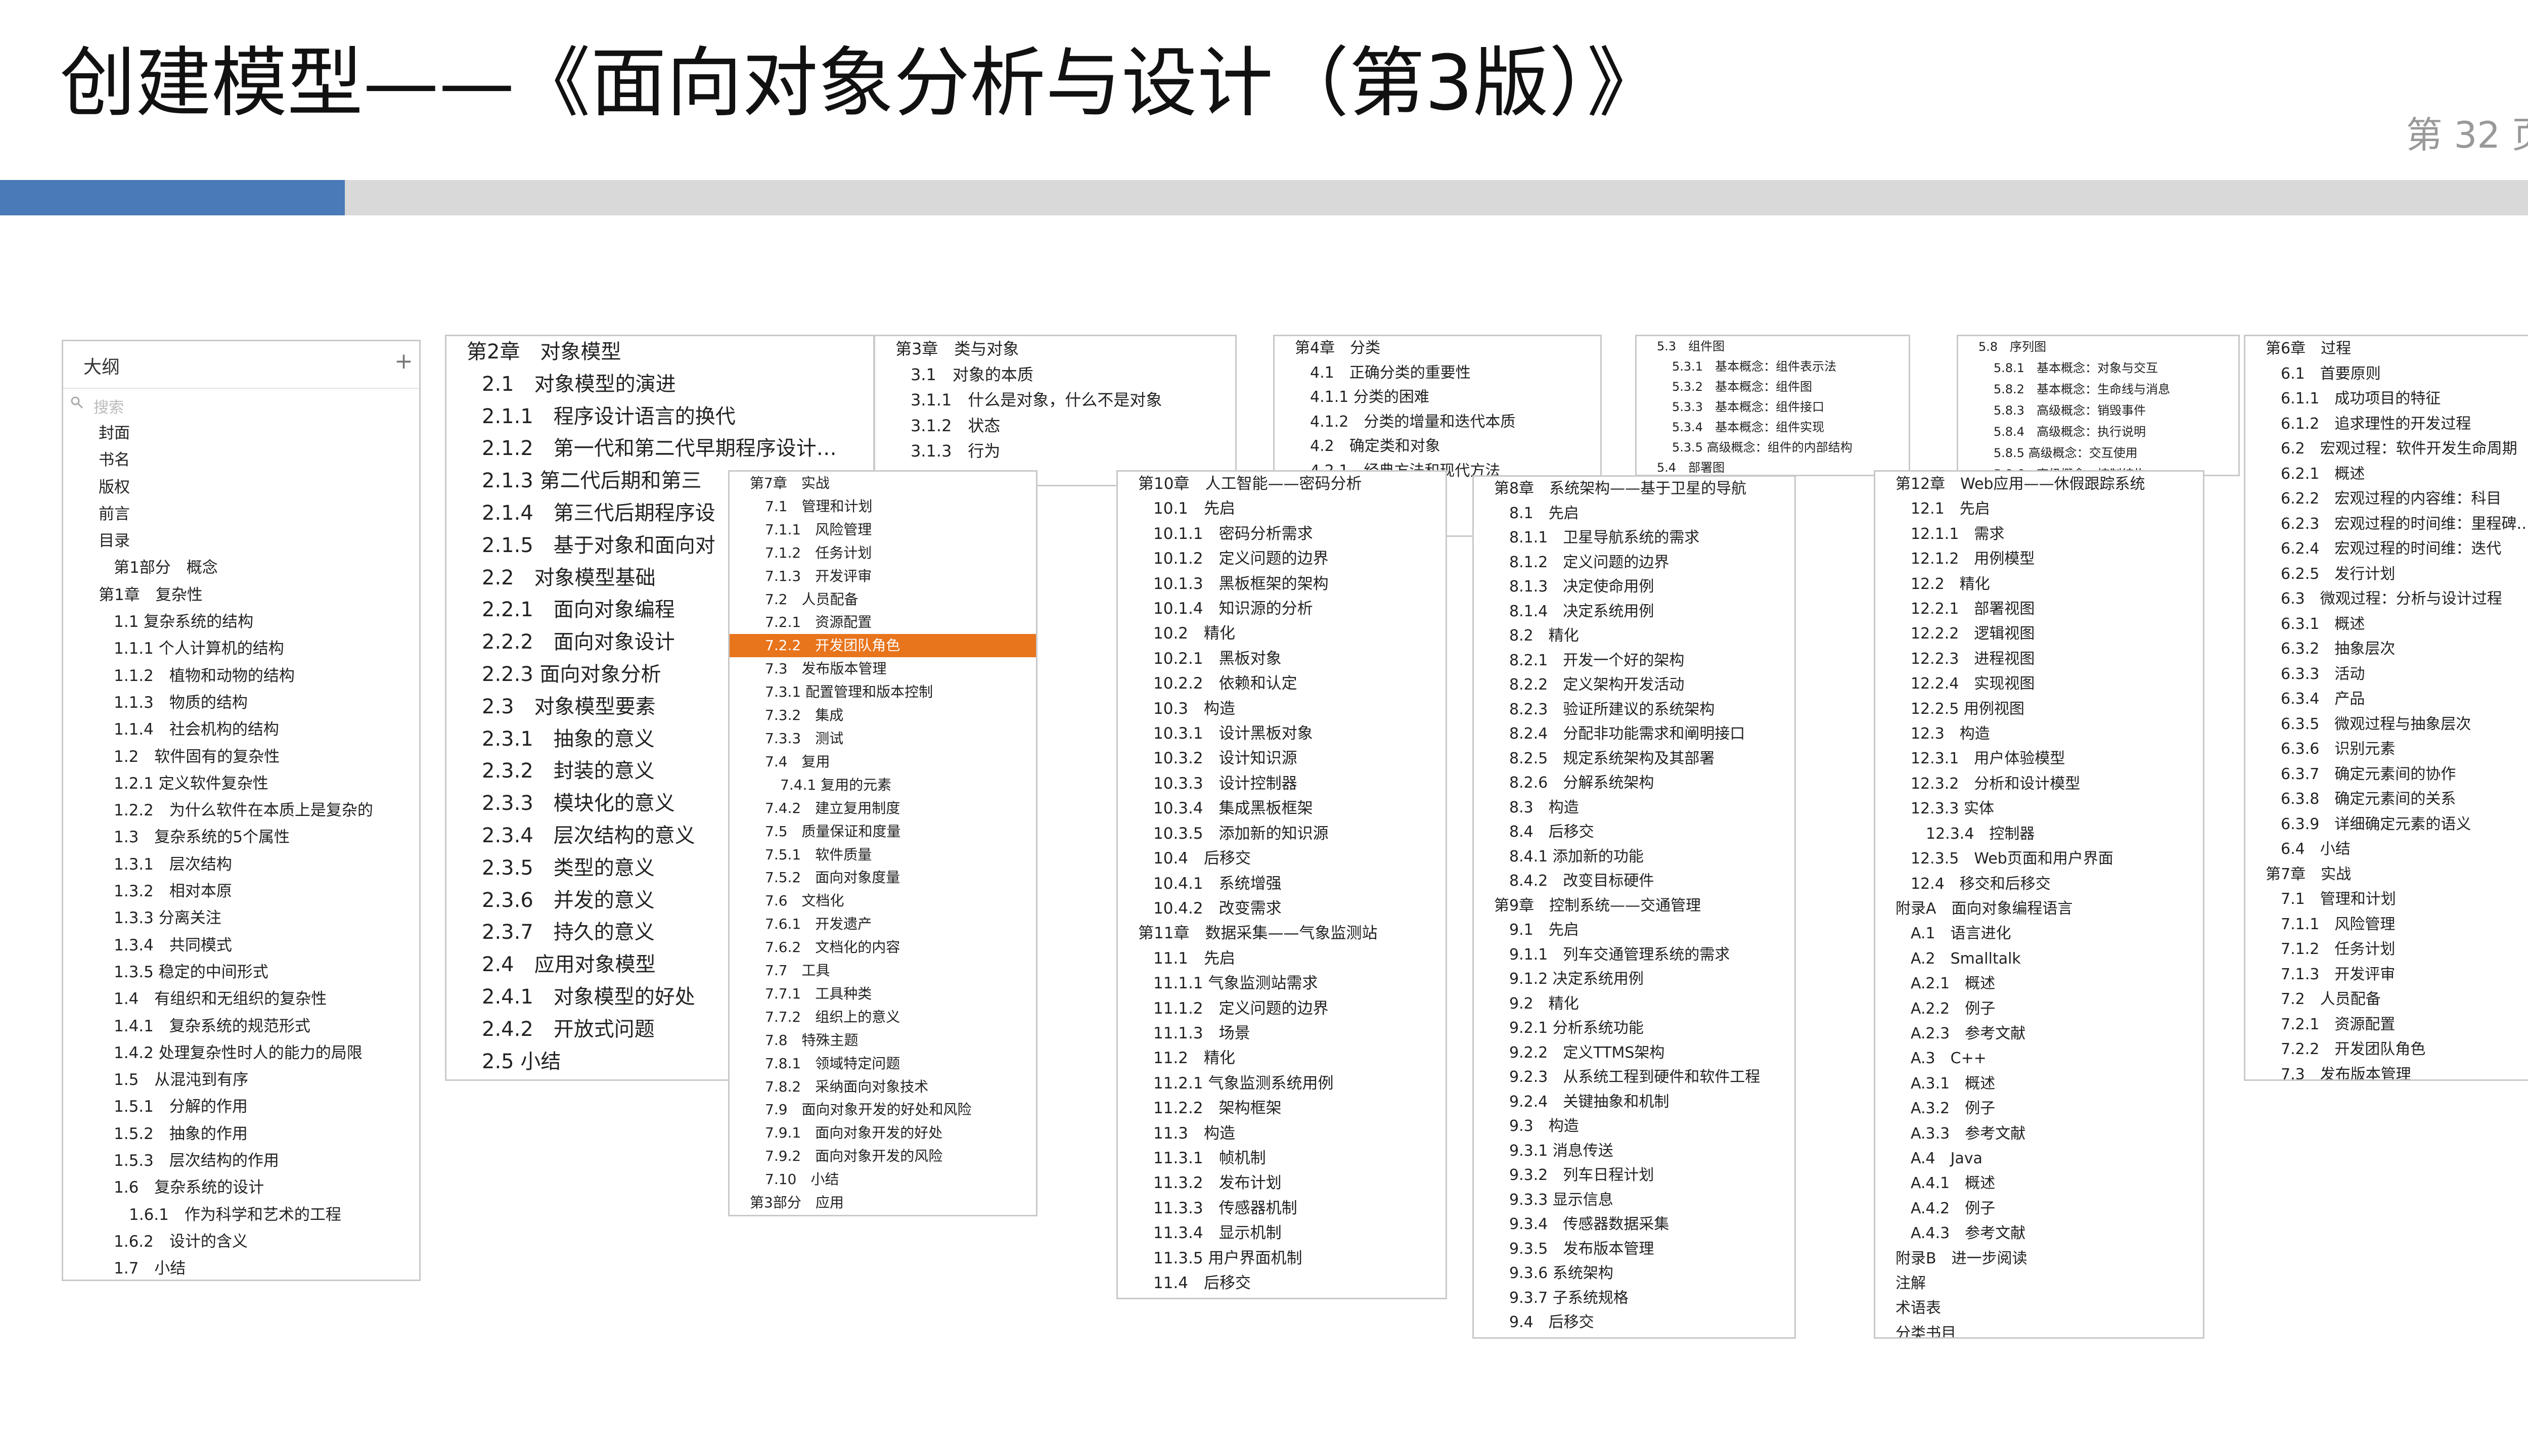 The image size is (2528, 1456). Describe the element at coordinates (1561, 1273) in the screenshot. I see `toc-entry: 9.3.6 系统架构` at that location.